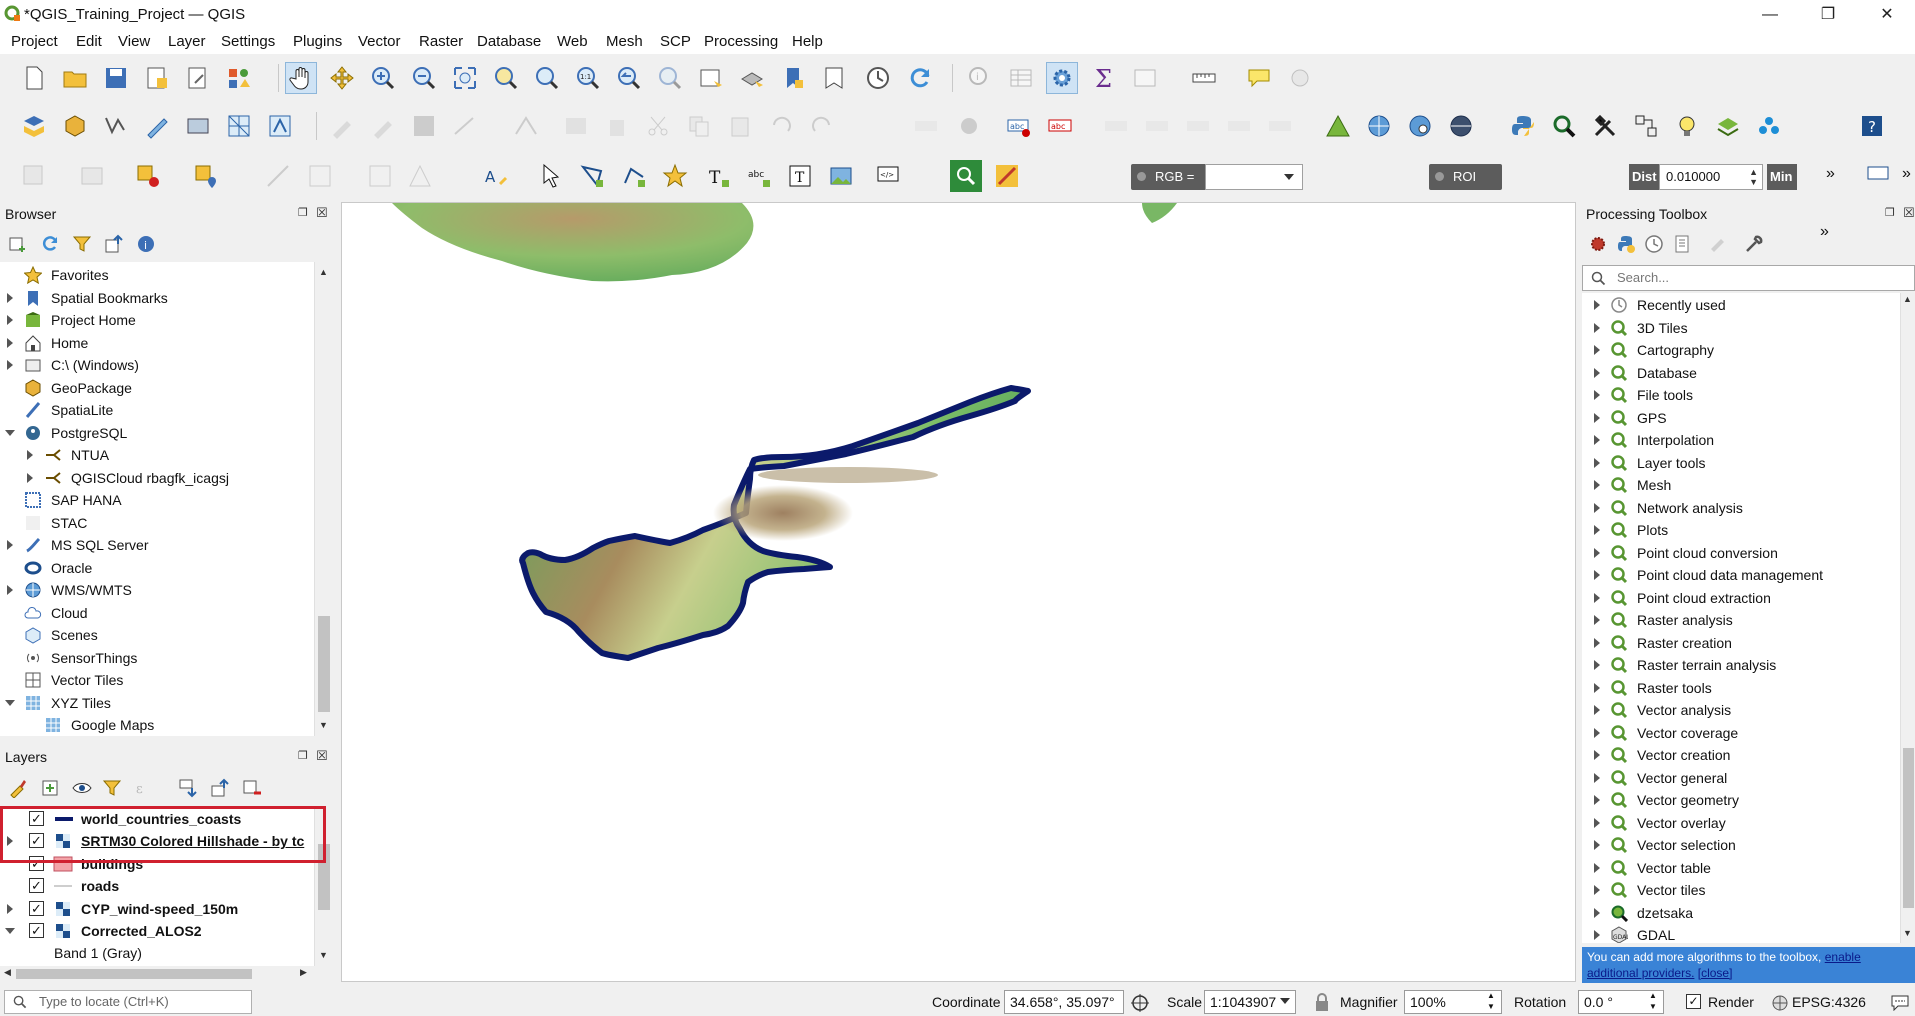  I want to click on lock-scale-icon, so click(1322, 1002).